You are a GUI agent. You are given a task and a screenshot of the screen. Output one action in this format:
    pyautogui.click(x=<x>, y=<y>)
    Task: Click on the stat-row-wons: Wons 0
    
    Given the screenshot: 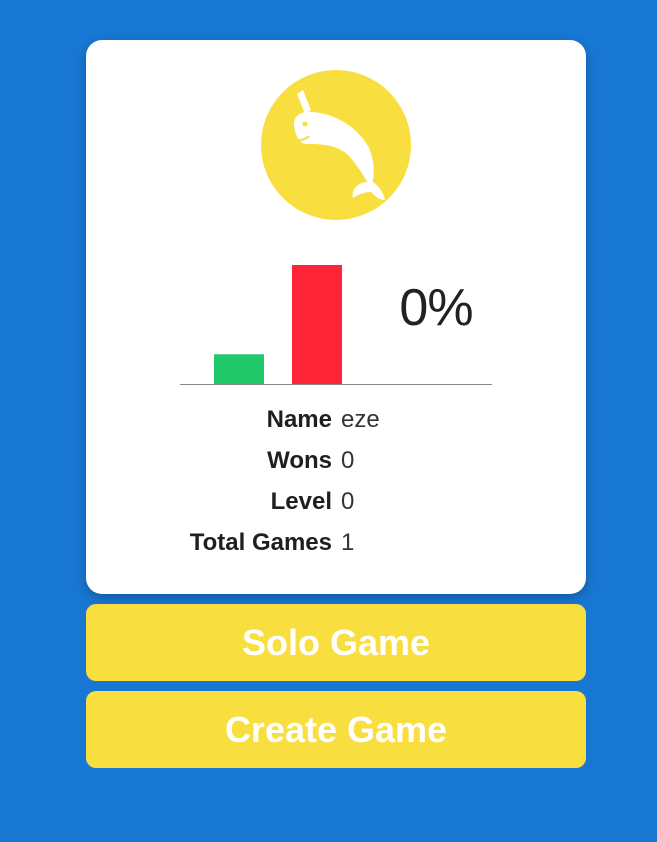 What is the action you would take?
    pyautogui.click(x=336, y=461)
    